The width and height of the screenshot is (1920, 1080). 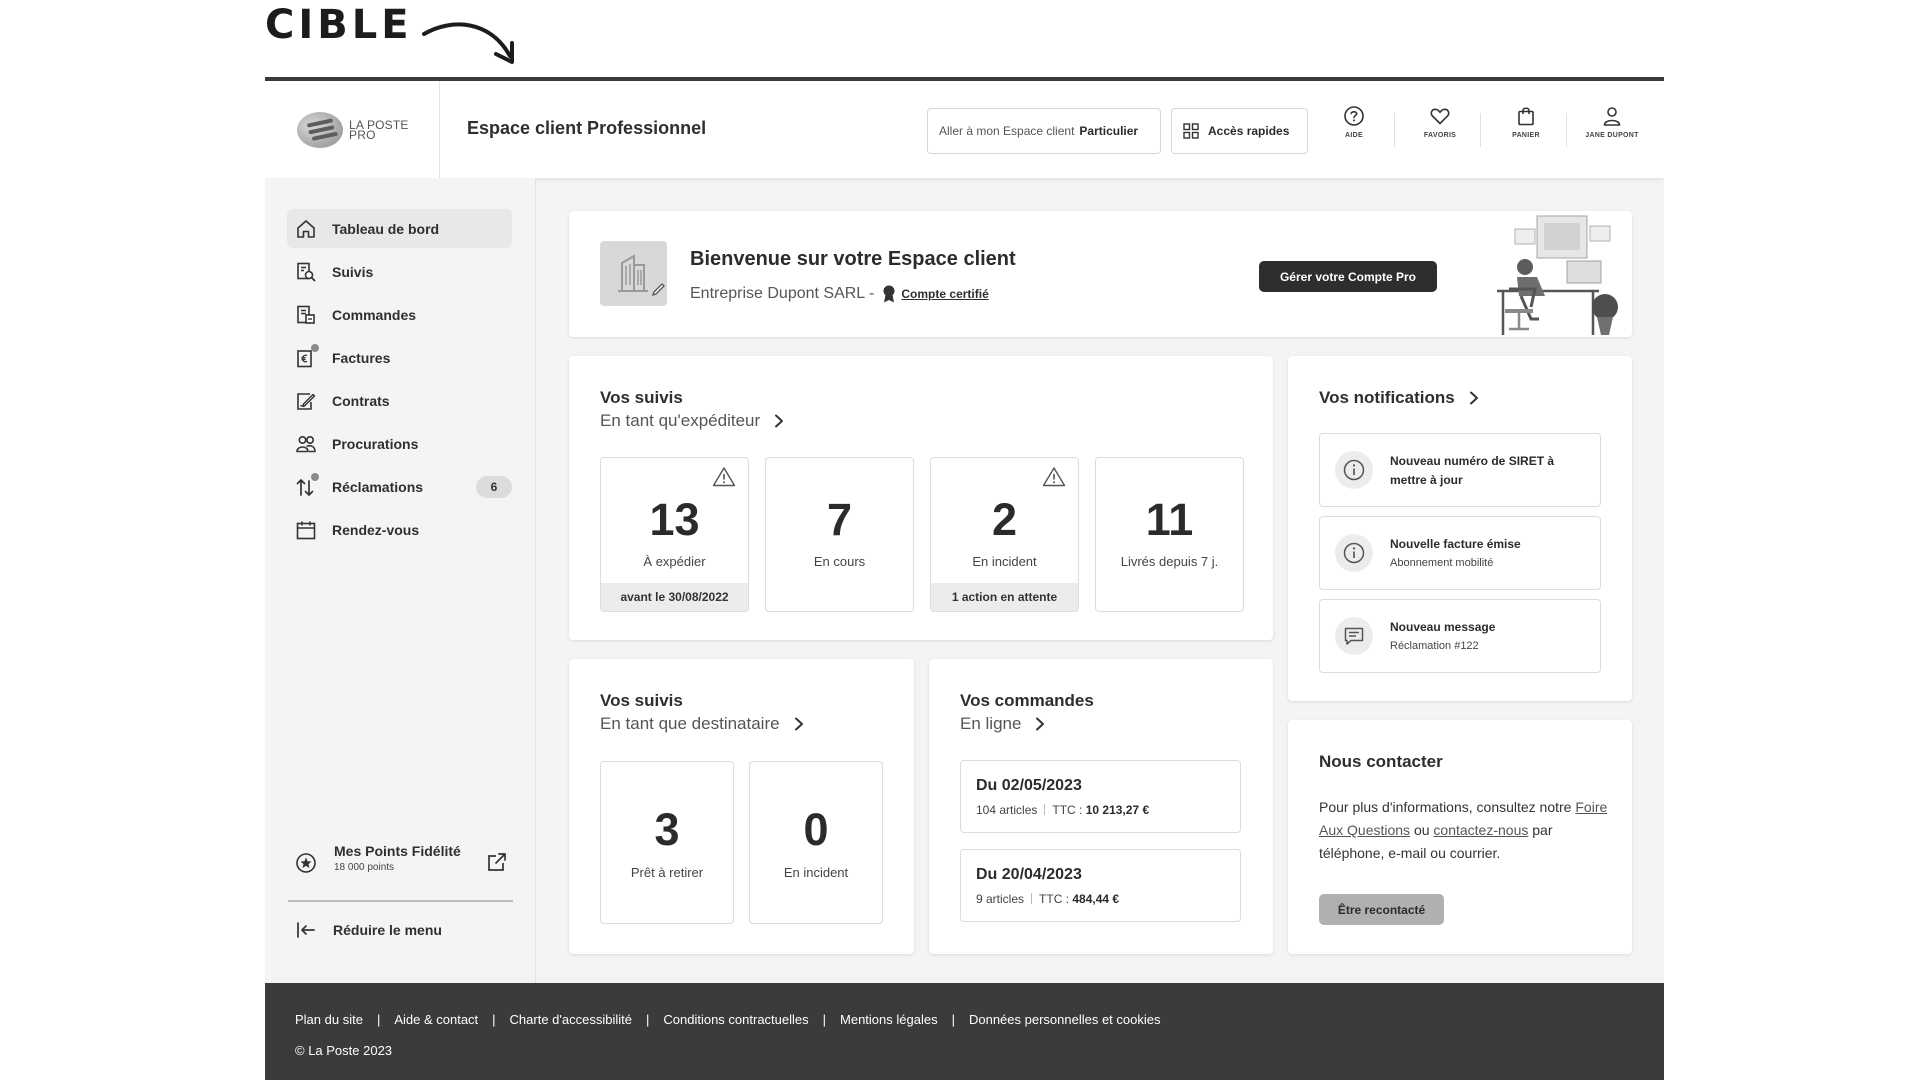 What do you see at coordinates (497, 862) in the screenshot?
I see `external-link-icon` at bounding box center [497, 862].